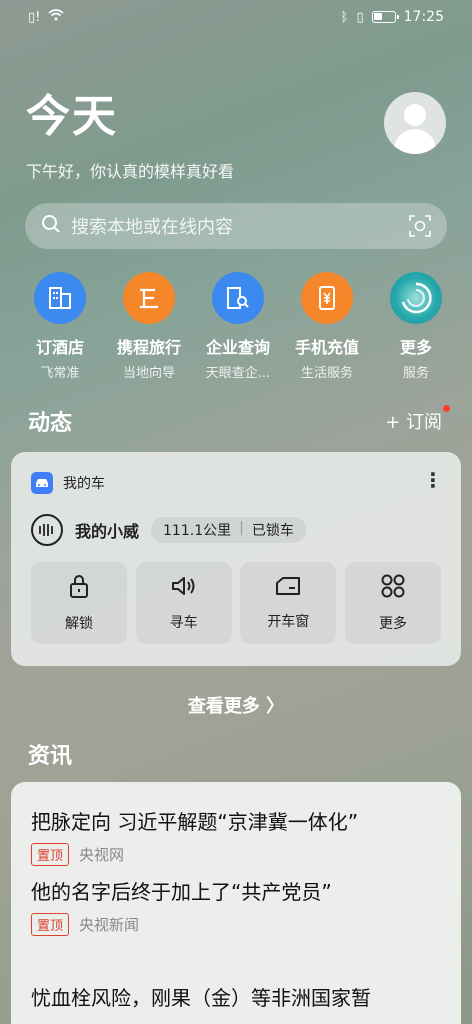  I want to click on service-sub: 当地向导, so click(148, 373).